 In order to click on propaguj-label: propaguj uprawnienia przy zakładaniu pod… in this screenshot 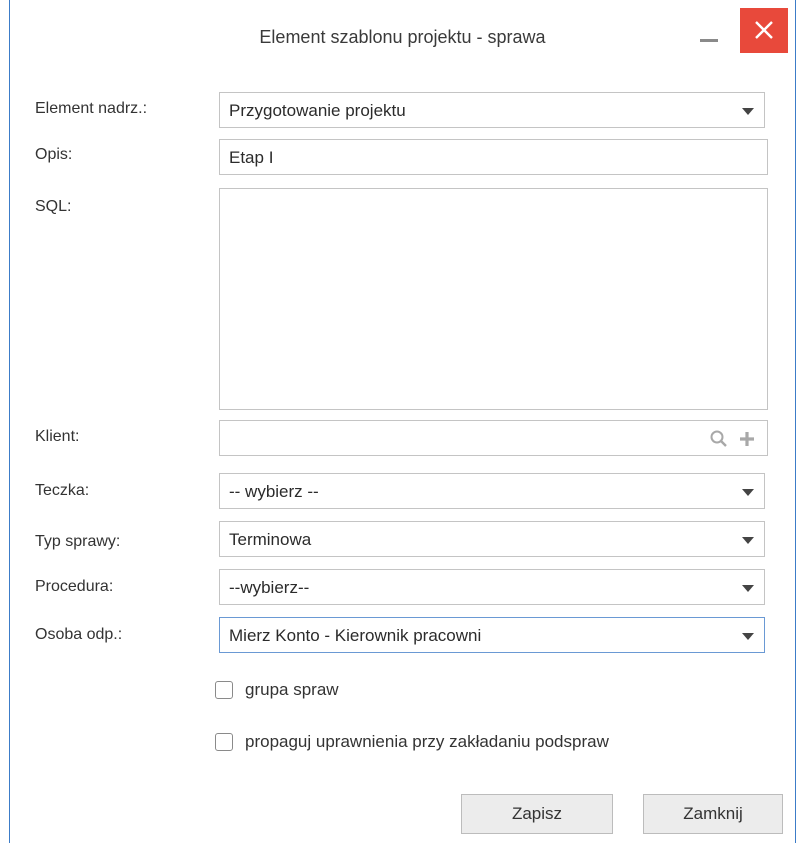, I will do `click(427, 741)`.